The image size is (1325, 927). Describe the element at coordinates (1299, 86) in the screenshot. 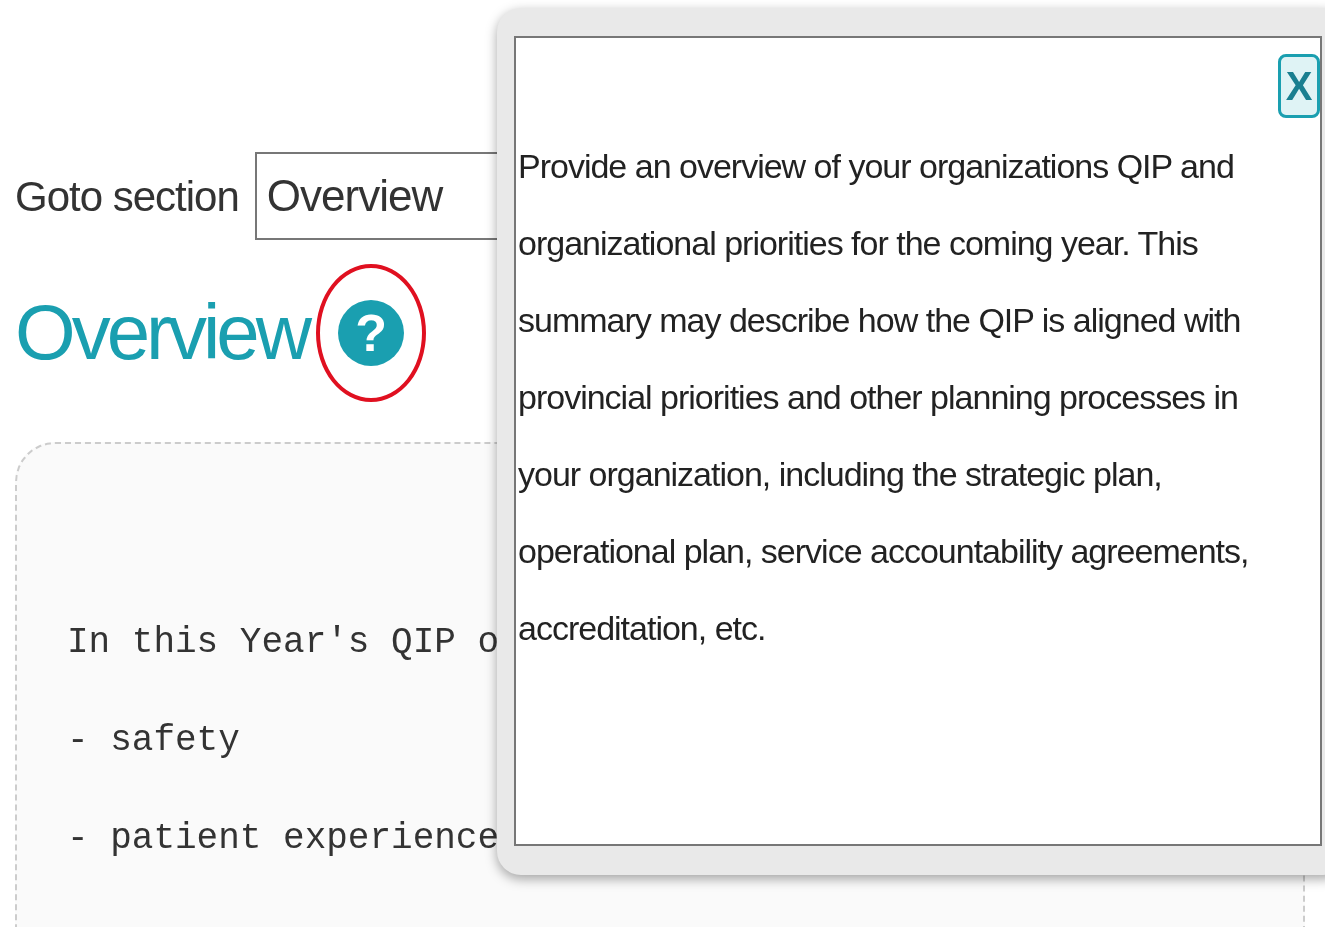

I see `close-button: X` at that location.